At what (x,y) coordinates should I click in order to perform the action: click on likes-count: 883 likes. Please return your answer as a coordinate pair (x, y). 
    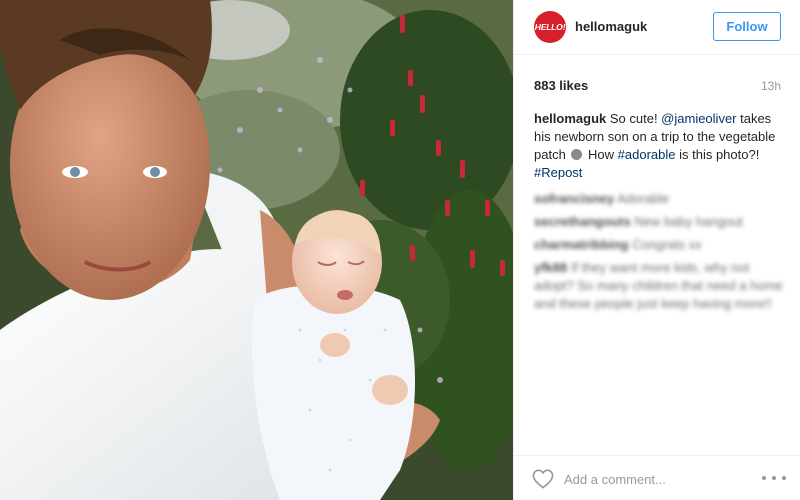
    Looking at the image, I should click on (561, 85).